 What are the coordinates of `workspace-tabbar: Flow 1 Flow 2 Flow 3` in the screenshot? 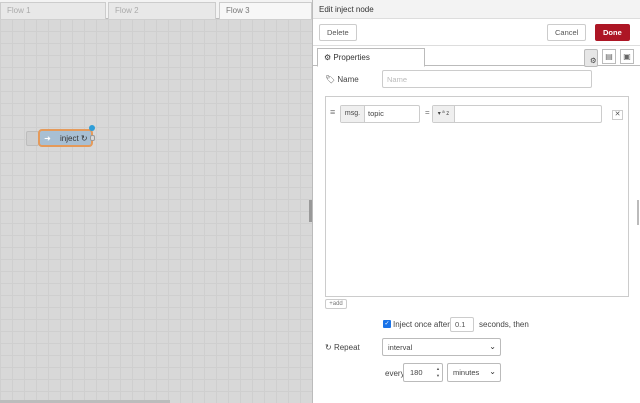 It's located at (156, 10).